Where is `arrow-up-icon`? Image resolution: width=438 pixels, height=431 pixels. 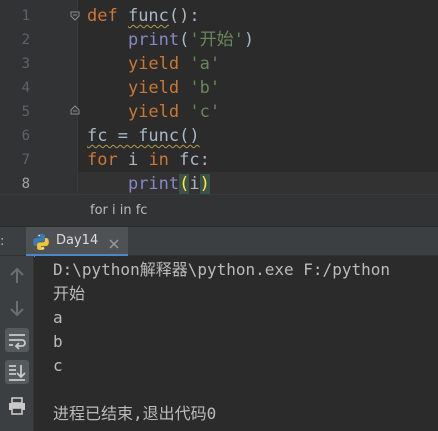 arrow-up-icon is located at coordinates (17, 276).